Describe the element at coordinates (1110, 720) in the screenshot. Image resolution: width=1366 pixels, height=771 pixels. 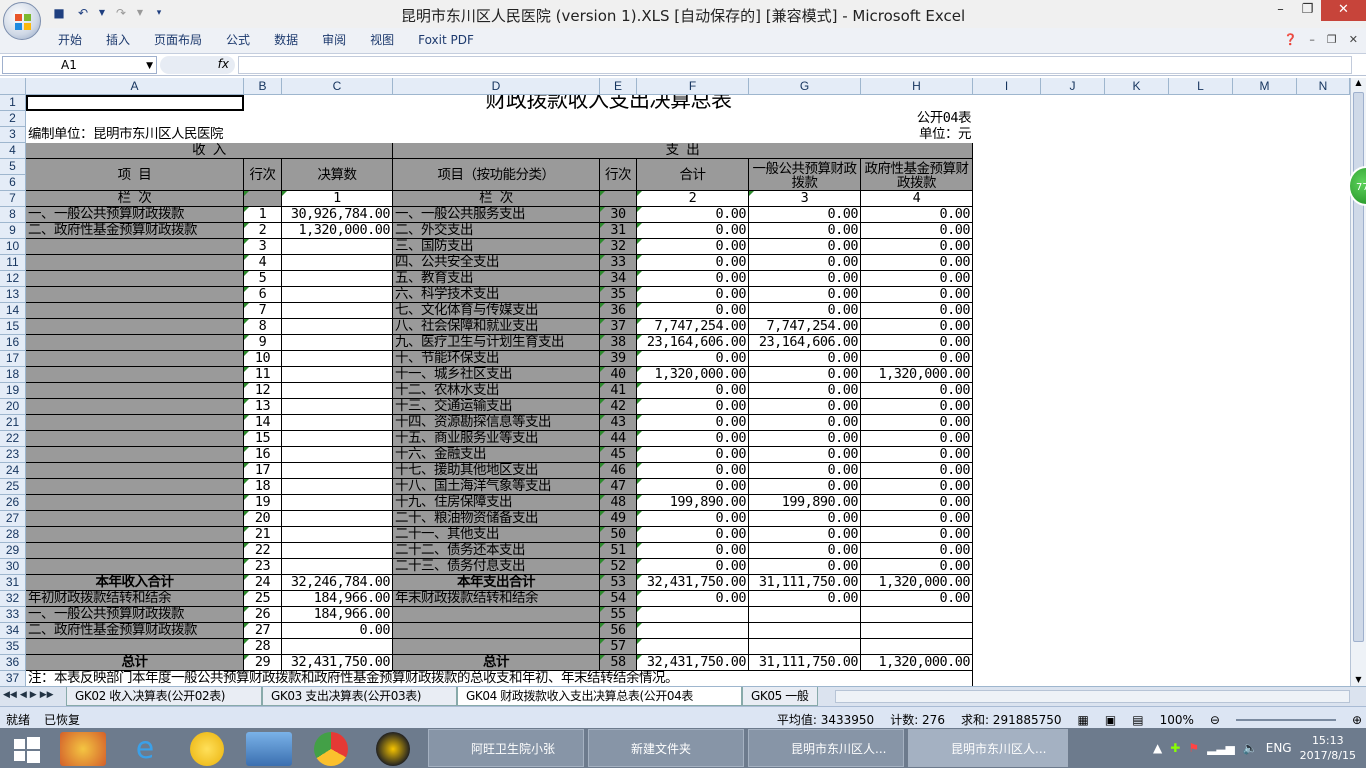
I see `page-layout-view-icon: ▣` at that location.